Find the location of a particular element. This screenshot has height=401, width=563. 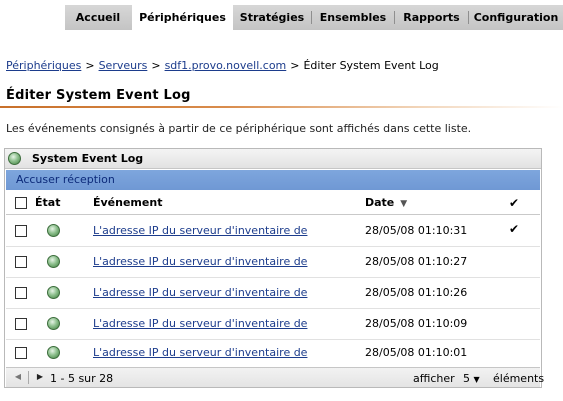

event-date: 28/05/08 01:10:09 is located at coordinates (416, 323).